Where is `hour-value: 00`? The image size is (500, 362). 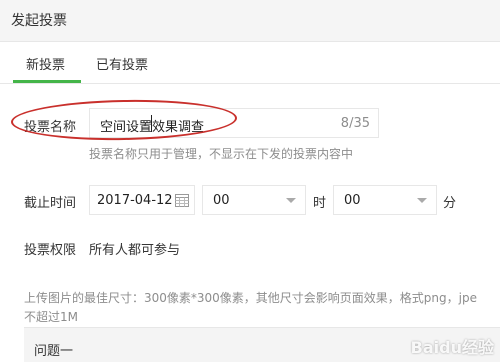 hour-value: 00 is located at coordinates (221, 200).